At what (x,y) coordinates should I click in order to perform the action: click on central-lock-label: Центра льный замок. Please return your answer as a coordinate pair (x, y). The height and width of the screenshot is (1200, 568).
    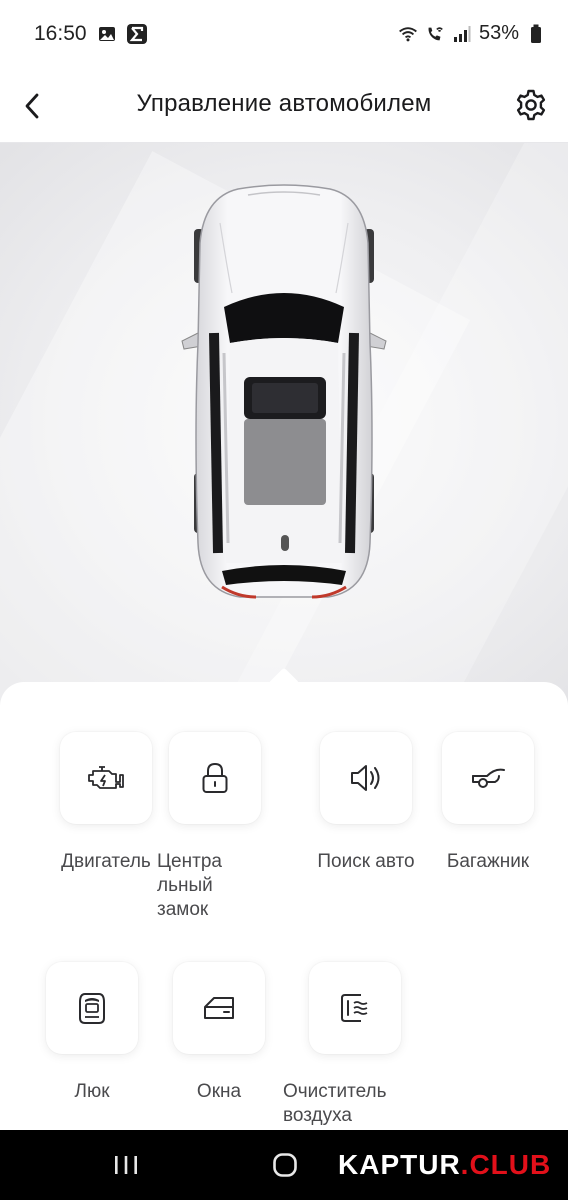
    Looking at the image, I should click on (189, 885).